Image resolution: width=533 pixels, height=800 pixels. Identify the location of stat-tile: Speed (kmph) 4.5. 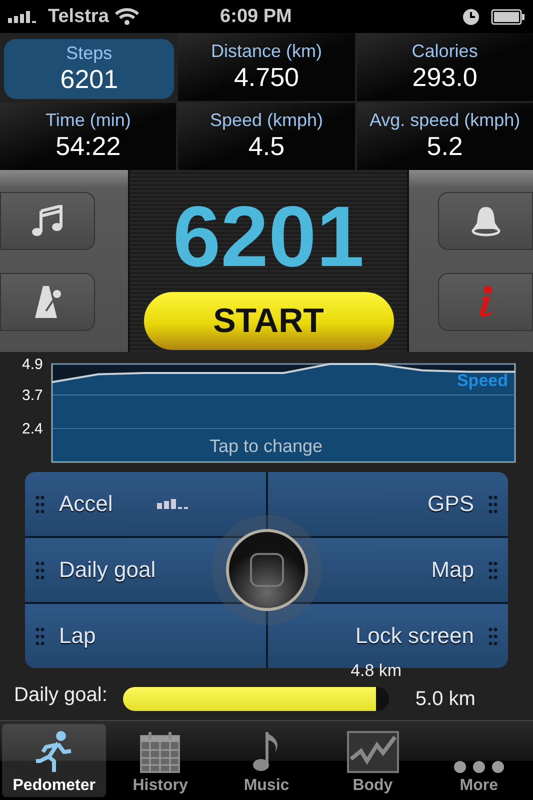
(266, 136).